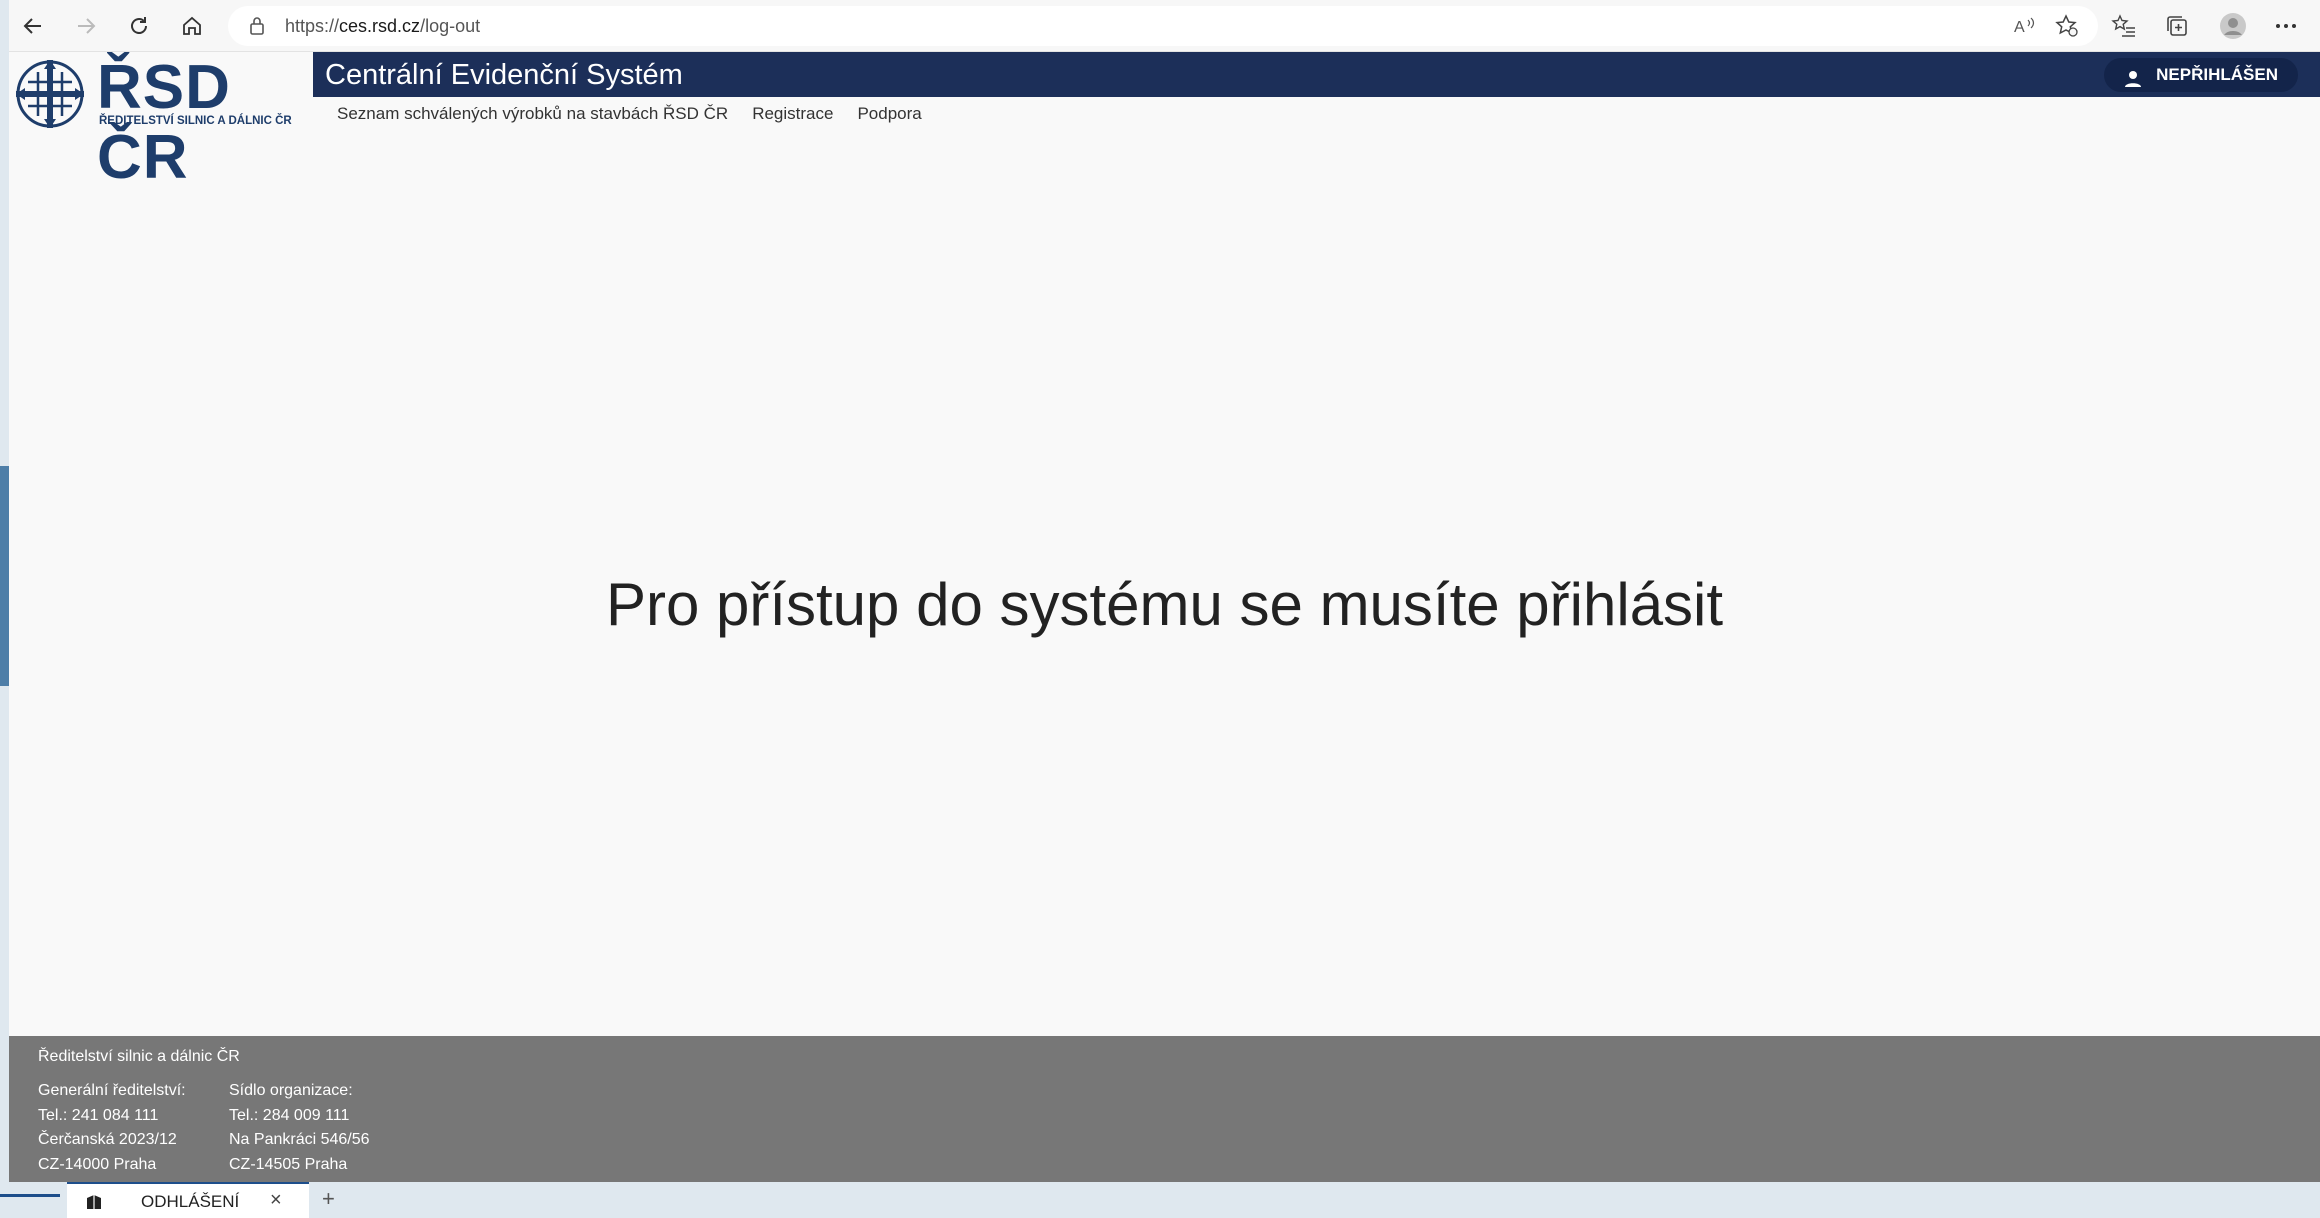  I want to click on address-bar: https://ces.rsd.cz/log-out, so click(1163, 26).